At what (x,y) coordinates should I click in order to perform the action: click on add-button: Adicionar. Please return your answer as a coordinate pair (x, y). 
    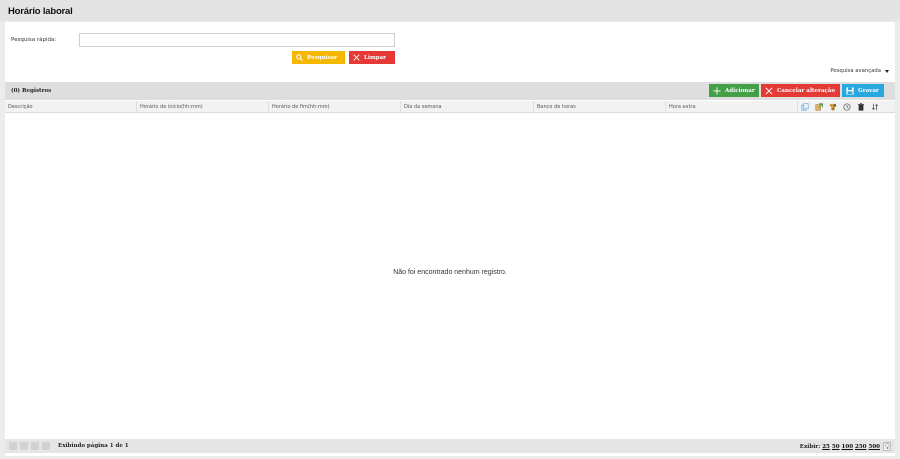
    Looking at the image, I should click on (734, 90).